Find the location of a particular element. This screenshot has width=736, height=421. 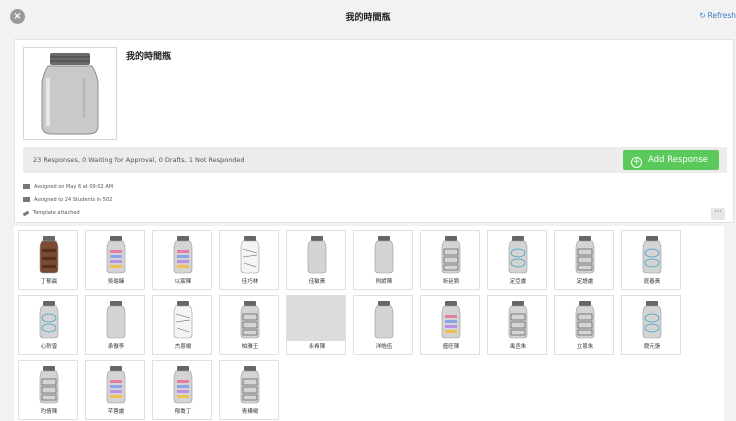

response-tile: 盛旺陳 is located at coordinates (450, 325).